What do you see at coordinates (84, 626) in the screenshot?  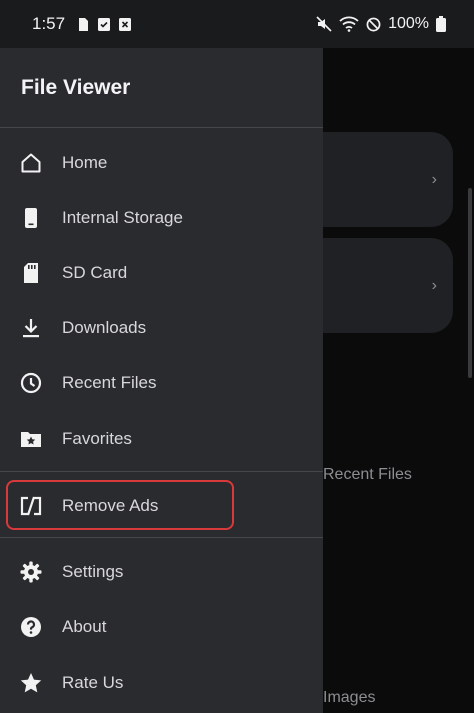 I see `menu-item-label: About` at bounding box center [84, 626].